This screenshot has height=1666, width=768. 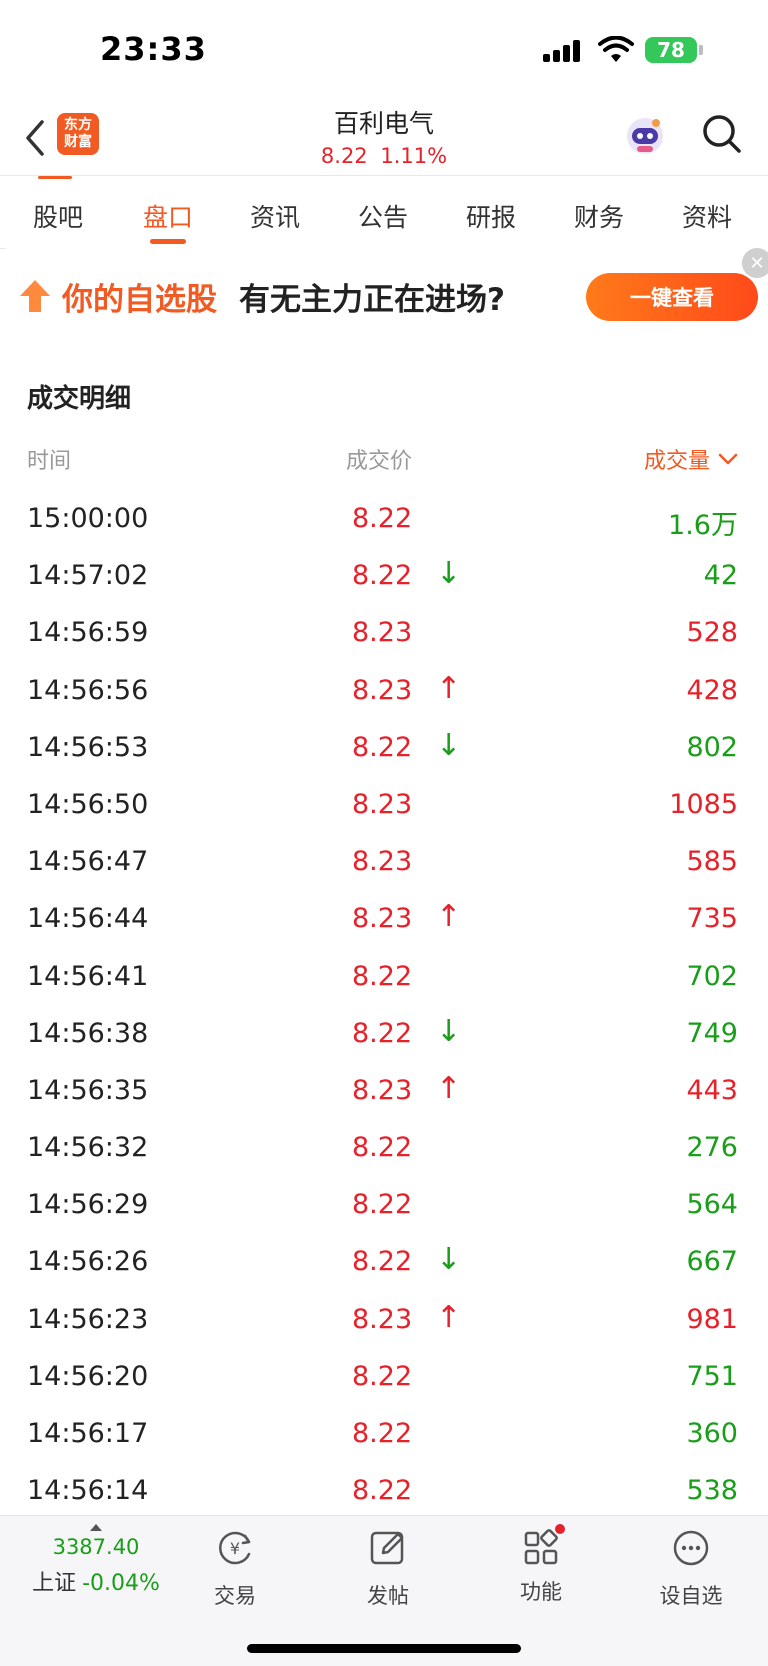 I want to click on tab-research: 研报, so click(x=491, y=216).